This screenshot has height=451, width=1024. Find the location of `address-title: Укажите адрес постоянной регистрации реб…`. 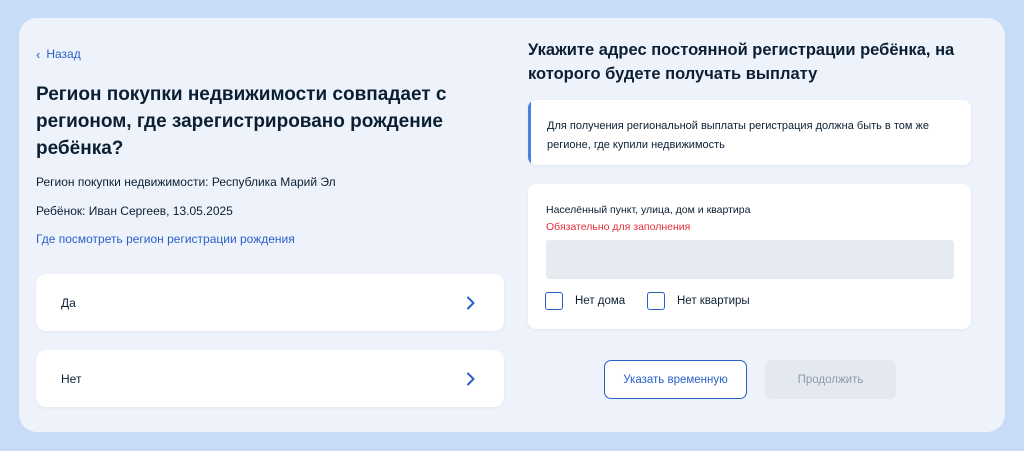

address-title: Укажите адрес постоянной регистрации реб… is located at coordinates (741, 62).